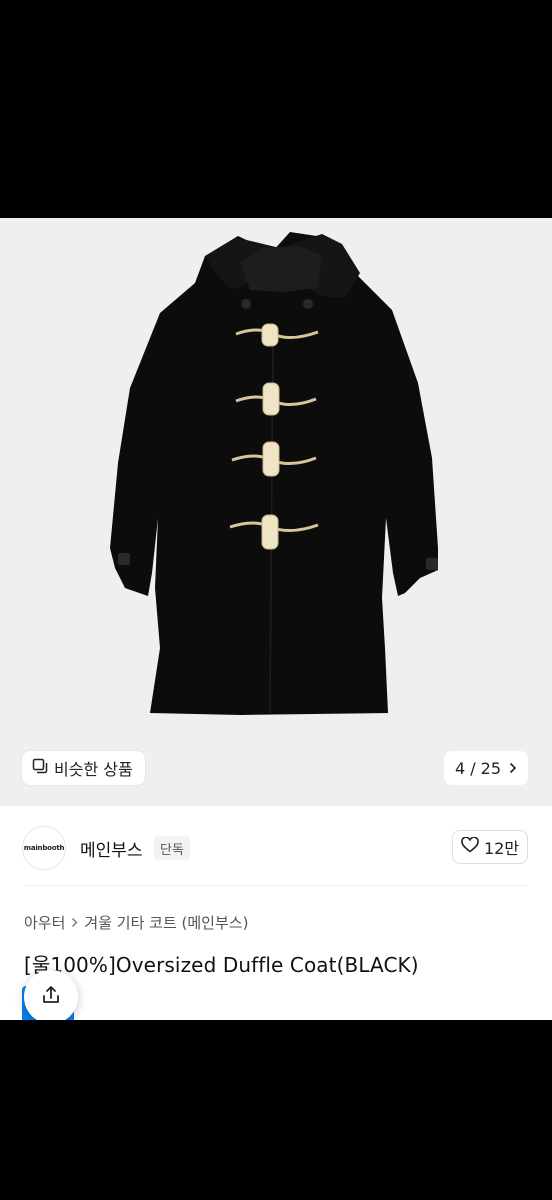 This screenshot has width=552, height=1200. I want to click on similar-items-button: 비슷한 상품, so click(83, 768).